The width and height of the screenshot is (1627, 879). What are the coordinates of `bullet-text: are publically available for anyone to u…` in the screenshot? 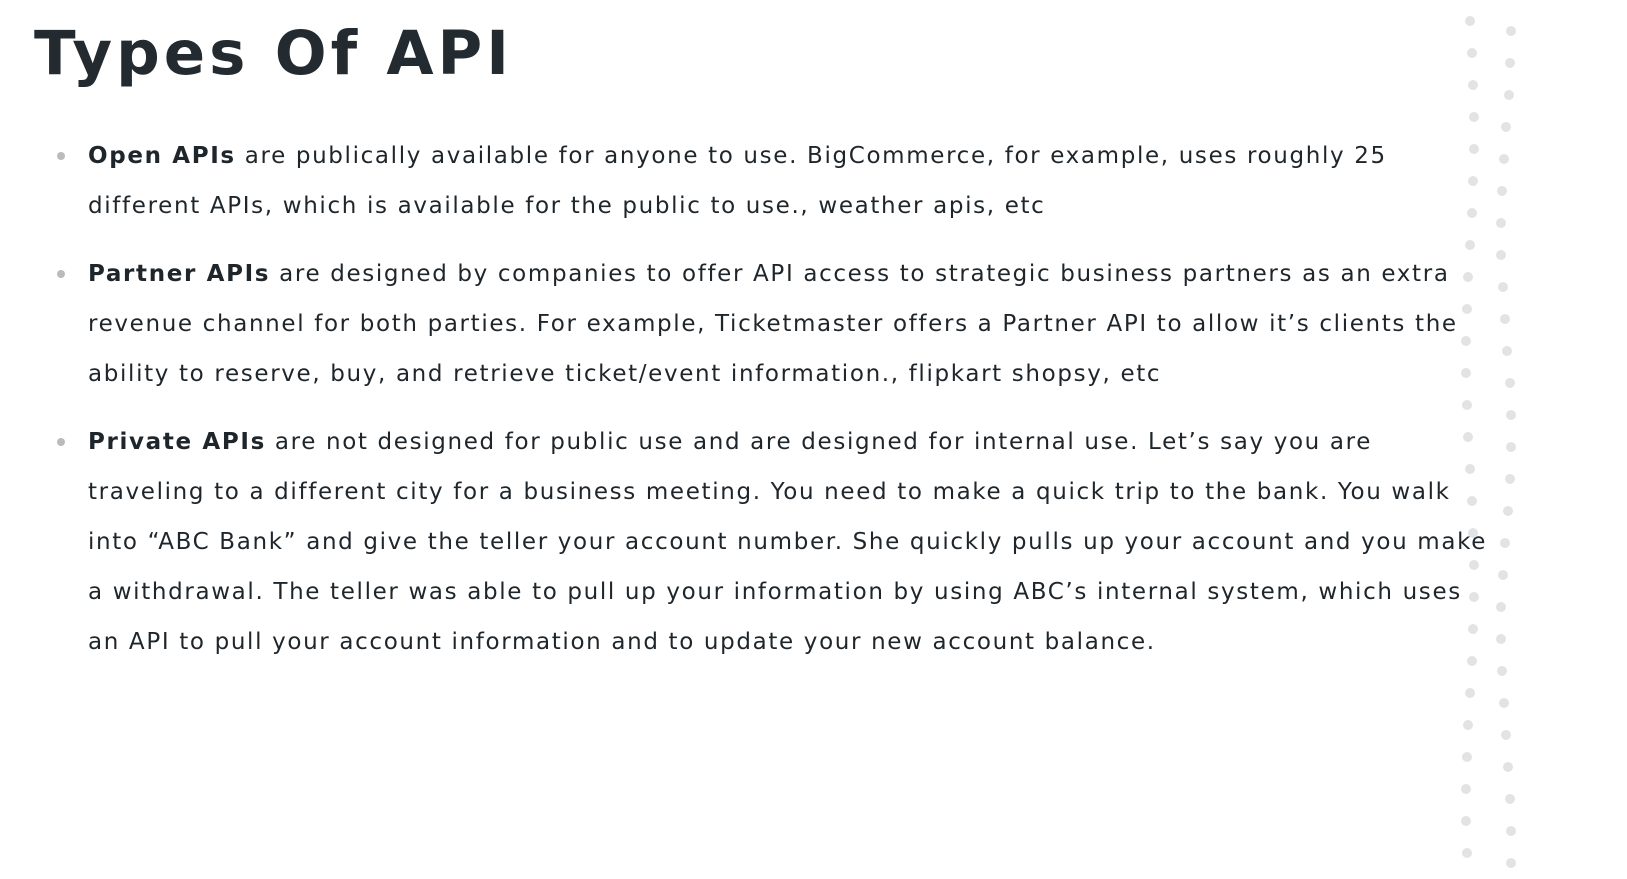 It's located at (737, 181).